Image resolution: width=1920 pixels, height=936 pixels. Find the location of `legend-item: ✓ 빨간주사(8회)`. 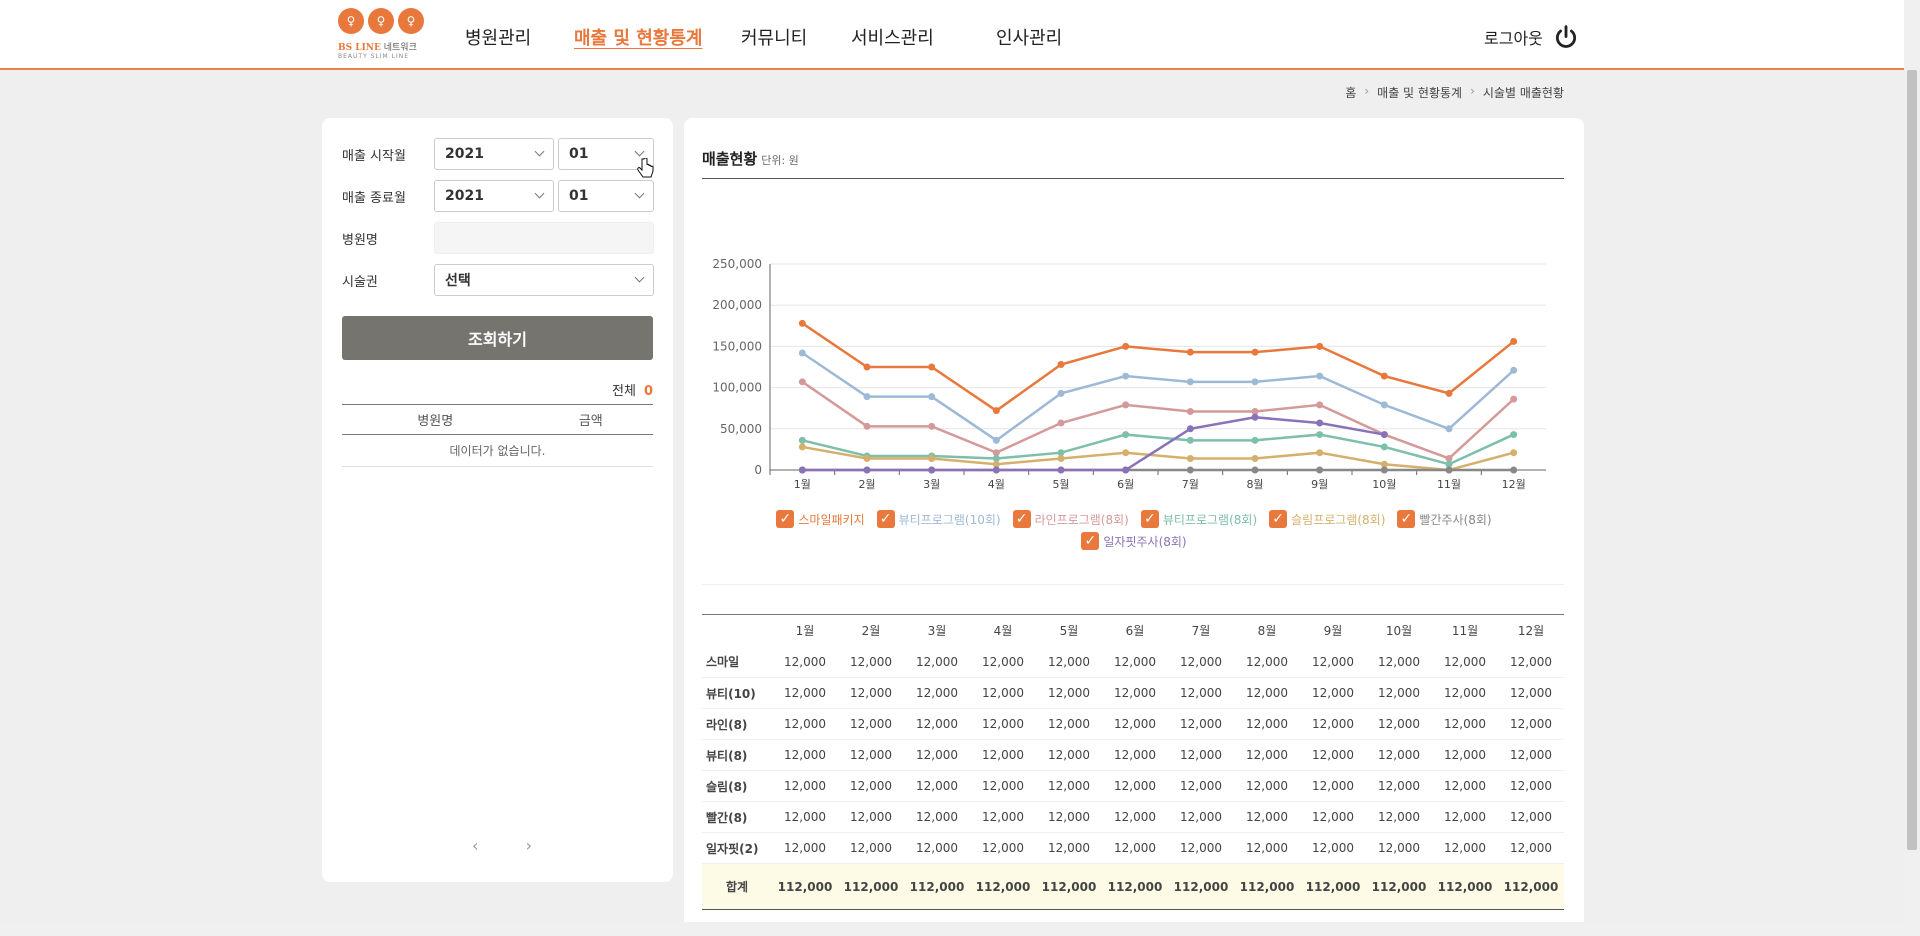

legend-item: ✓ 빨간주사(8회) is located at coordinates (1444, 519).